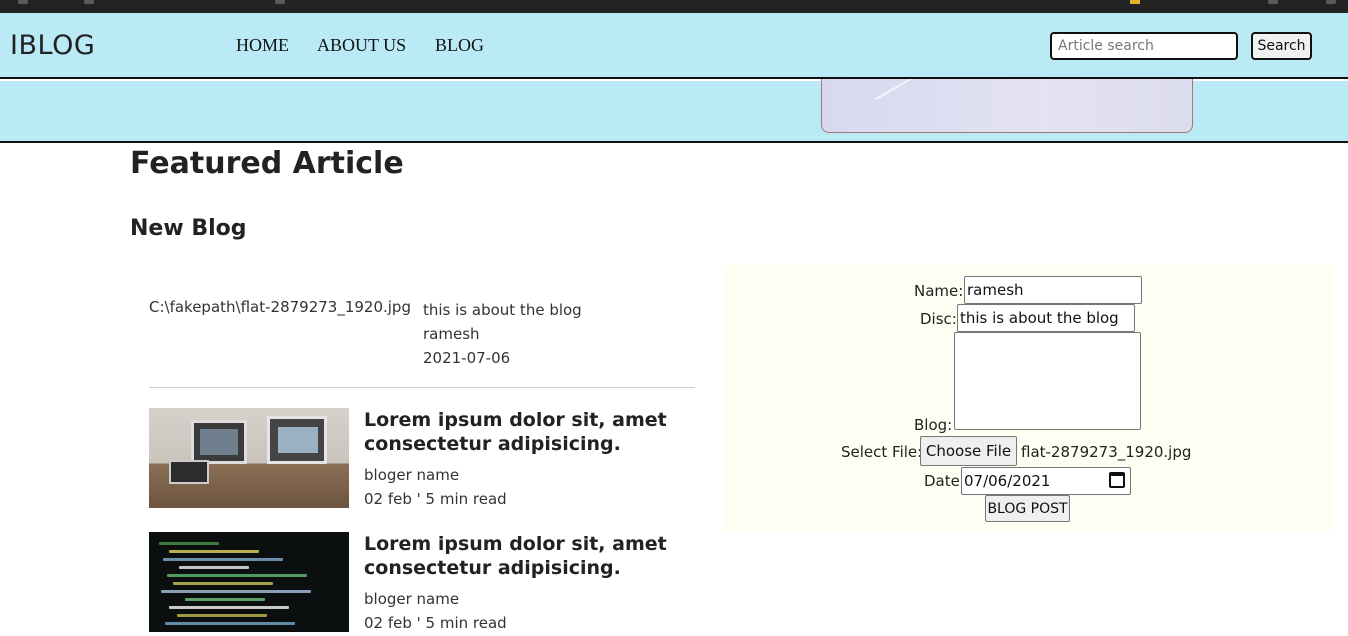 This screenshot has width=1348, height=636. What do you see at coordinates (674, 111) in the screenshot?
I see `hero-banner` at bounding box center [674, 111].